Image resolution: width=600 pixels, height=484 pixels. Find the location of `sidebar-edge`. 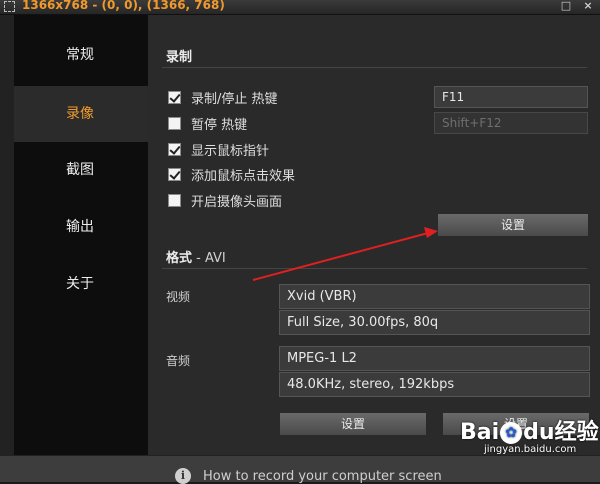

sidebar-edge is located at coordinates (7, 235).